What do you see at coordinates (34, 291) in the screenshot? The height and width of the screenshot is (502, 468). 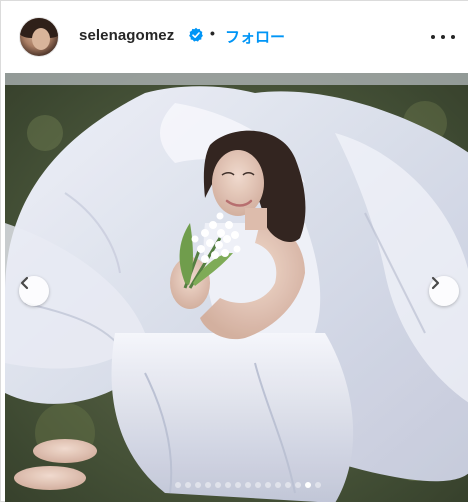 I see `carousel-prev-button` at bounding box center [34, 291].